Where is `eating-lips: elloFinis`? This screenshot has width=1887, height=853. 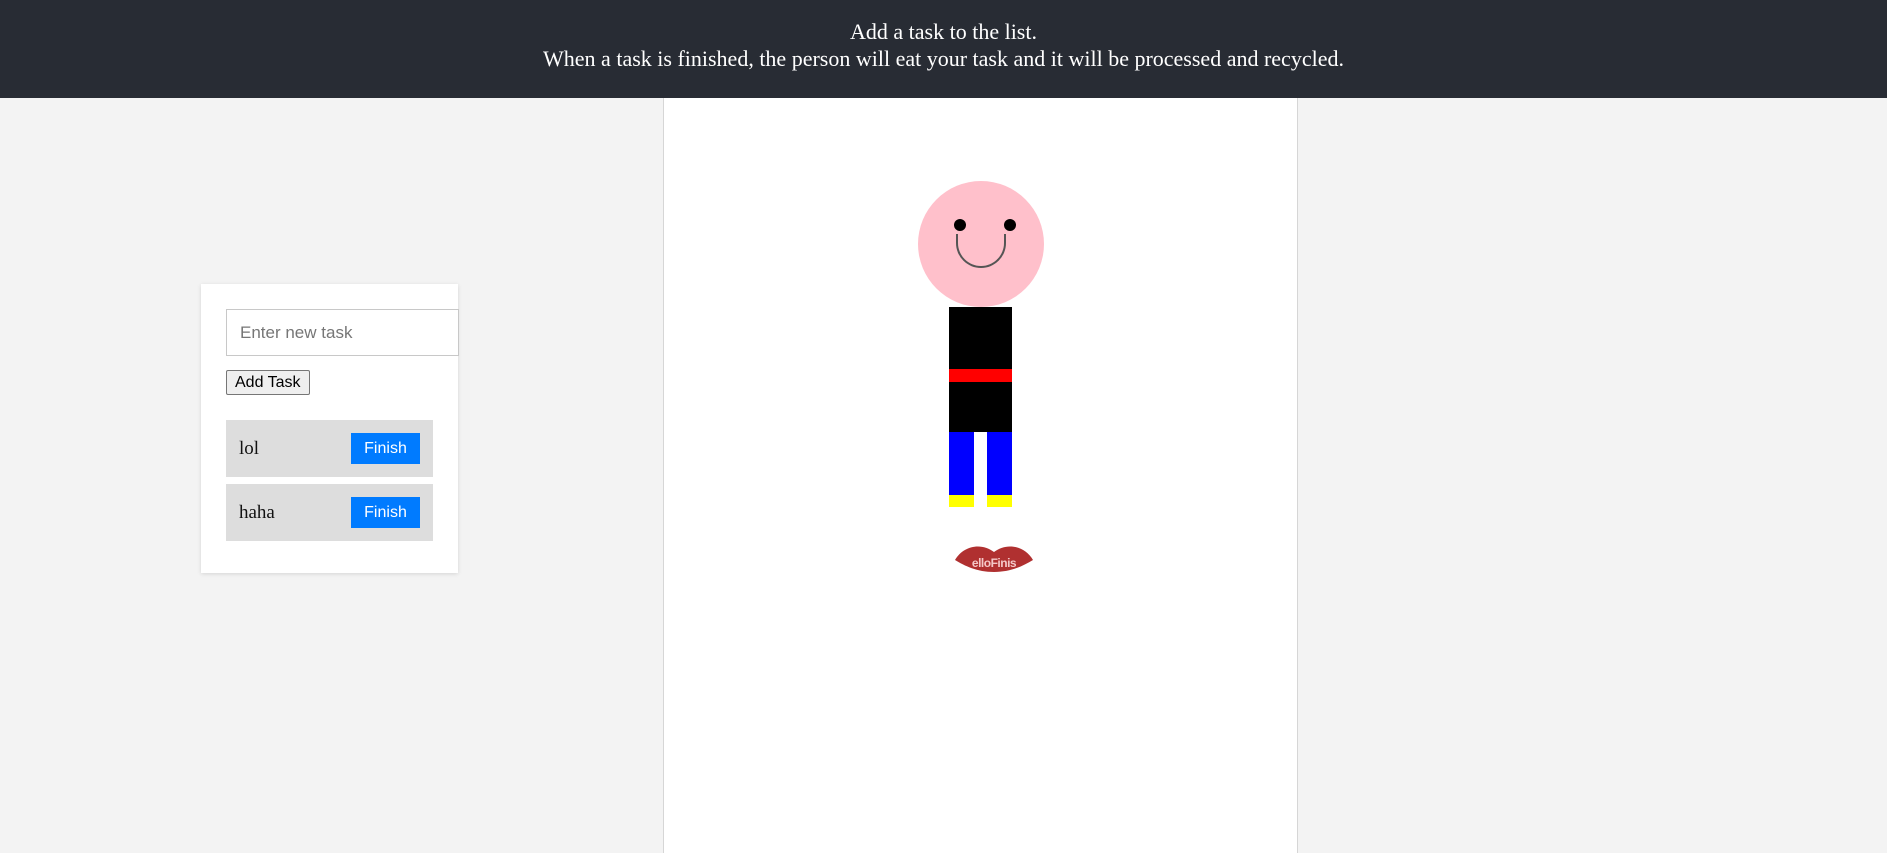 eating-lips: elloFinis is located at coordinates (994, 559).